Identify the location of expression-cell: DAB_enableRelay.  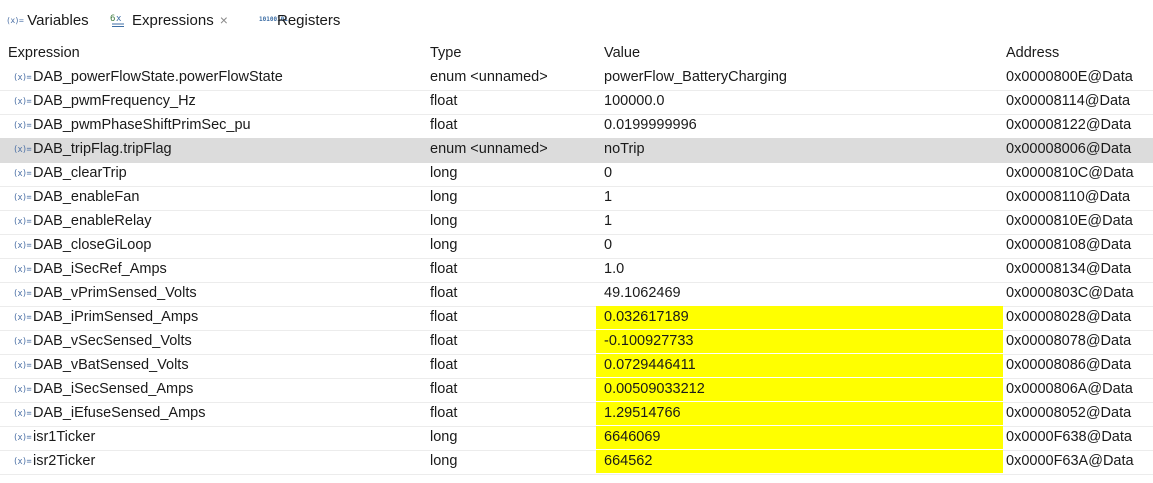
(92, 221).